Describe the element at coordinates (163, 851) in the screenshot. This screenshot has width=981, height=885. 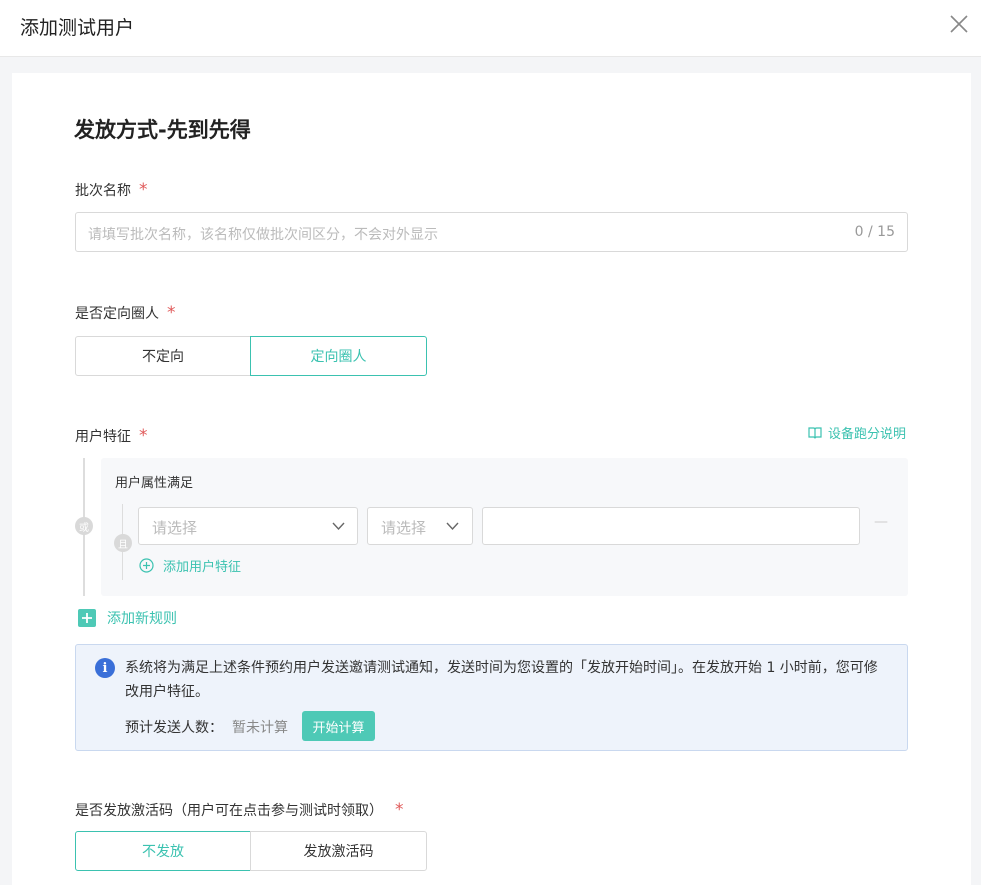
I see `activation-option-none: 不发放` at that location.